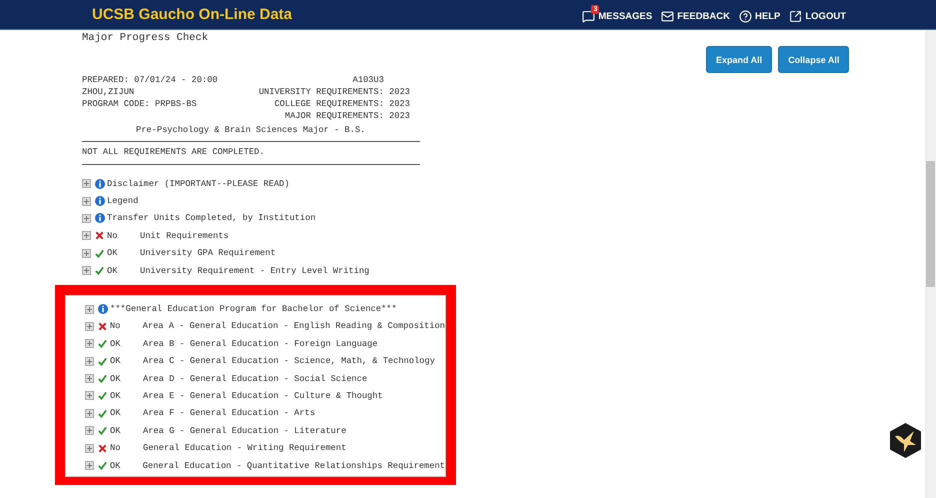 The width and height of the screenshot is (936, 498). What do you see at coordinates (745, 16) in the screenshot?
I see `help-icon` at bounding box center [745, 16].